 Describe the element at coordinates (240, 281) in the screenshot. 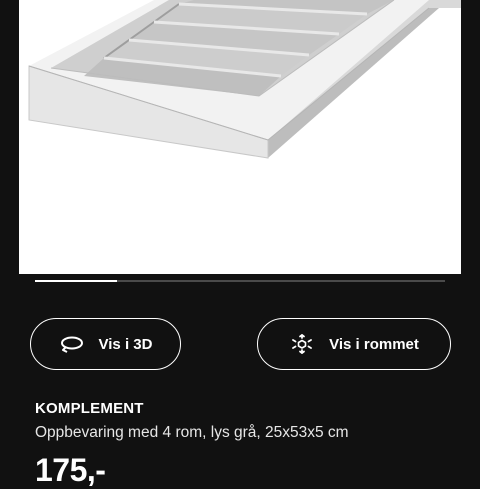

I see `gallery-progress-bar` at that location.